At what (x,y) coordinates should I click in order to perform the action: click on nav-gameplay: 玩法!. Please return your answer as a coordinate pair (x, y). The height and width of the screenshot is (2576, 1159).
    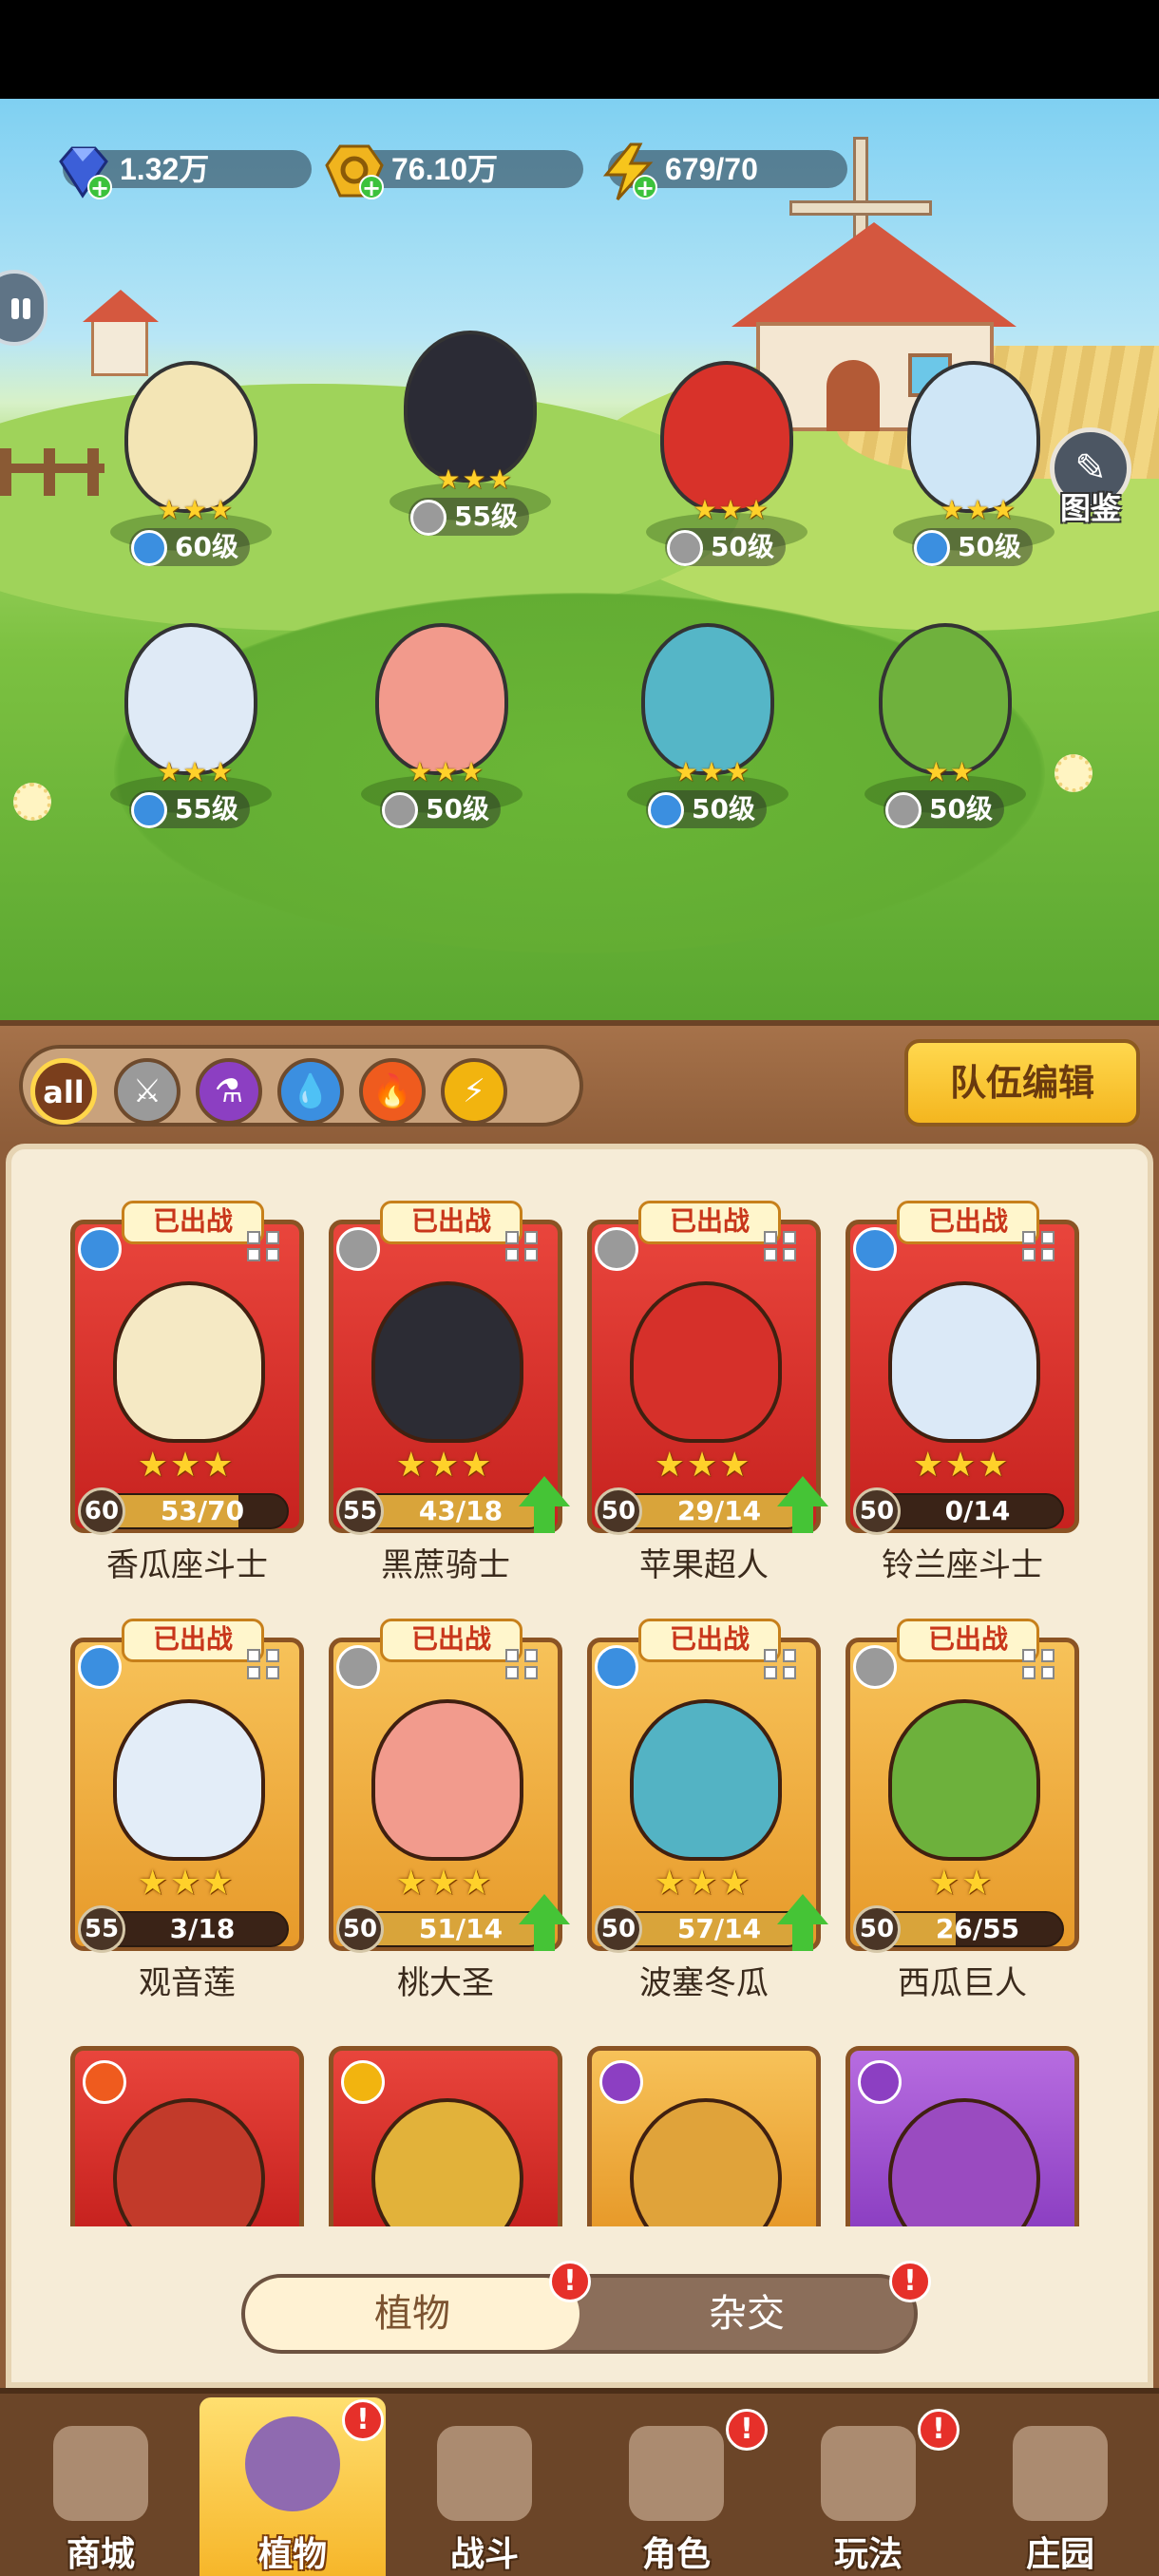
    Looking at the image, I should click on (868, 2491).